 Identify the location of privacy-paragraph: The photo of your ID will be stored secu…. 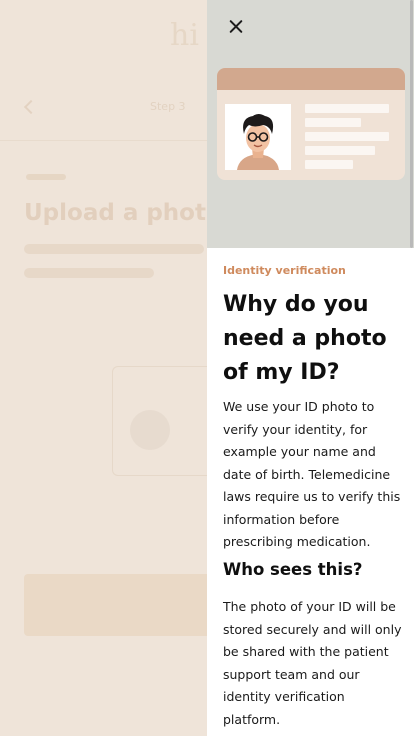
(312, 663).